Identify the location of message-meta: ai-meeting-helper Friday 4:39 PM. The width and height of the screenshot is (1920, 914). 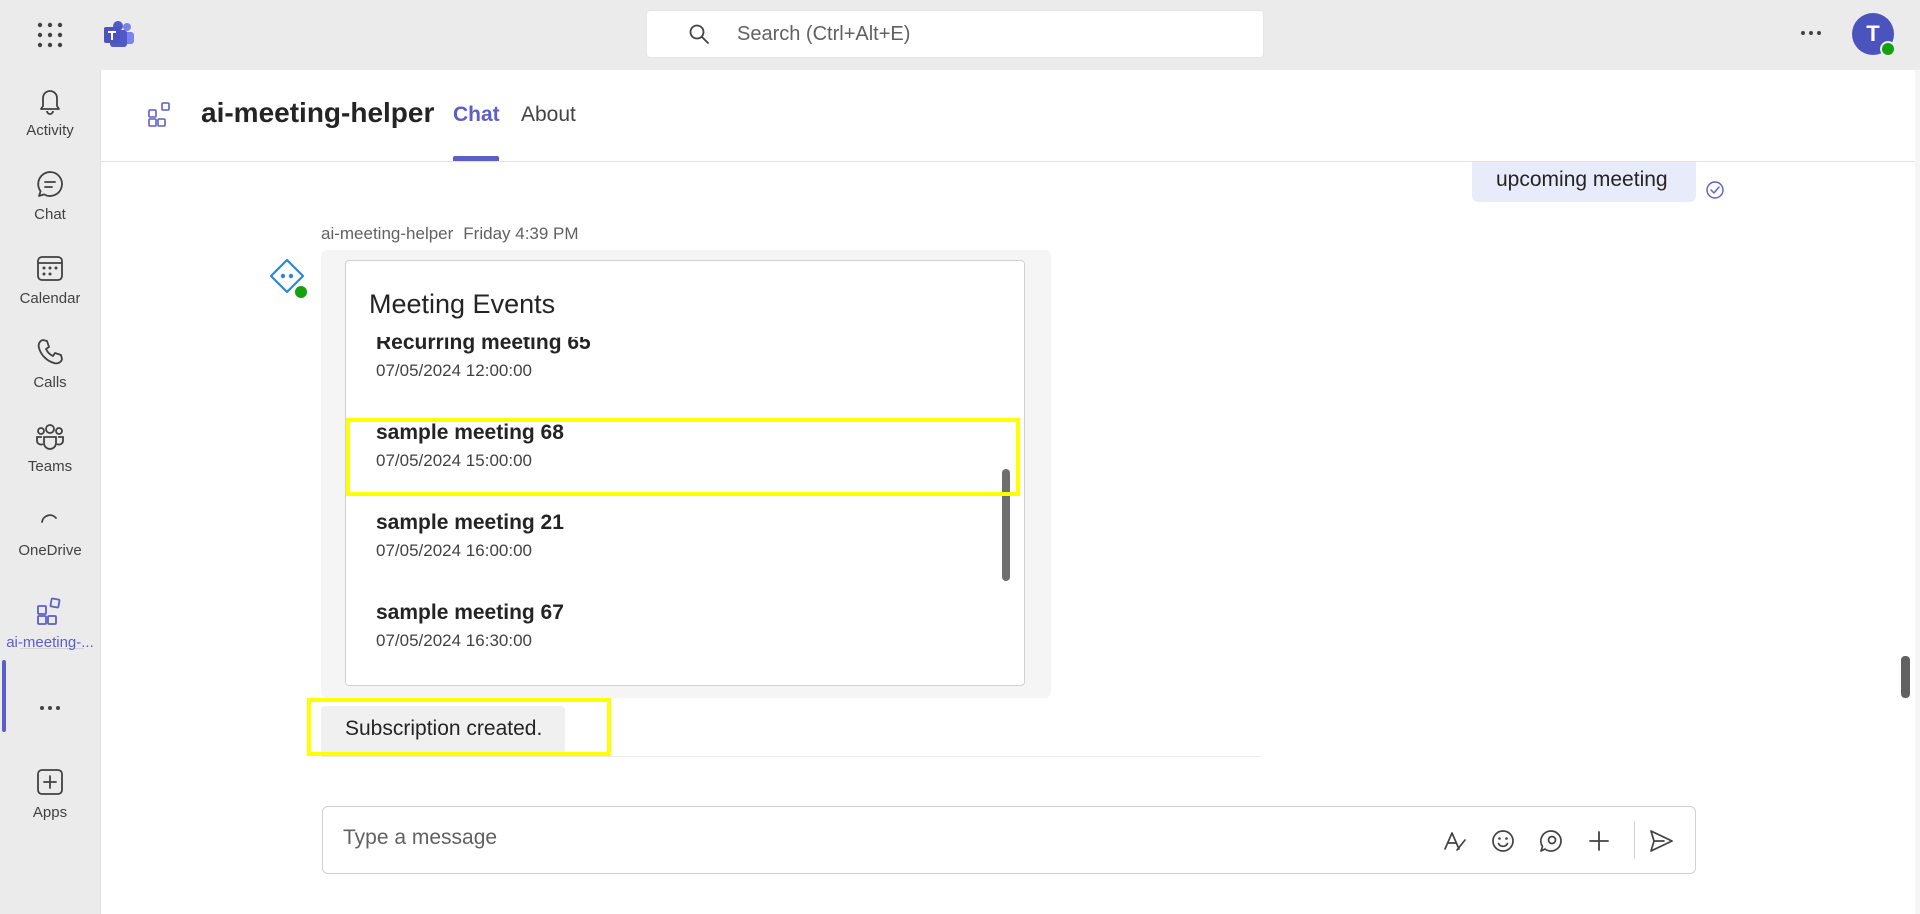
(450, 234).